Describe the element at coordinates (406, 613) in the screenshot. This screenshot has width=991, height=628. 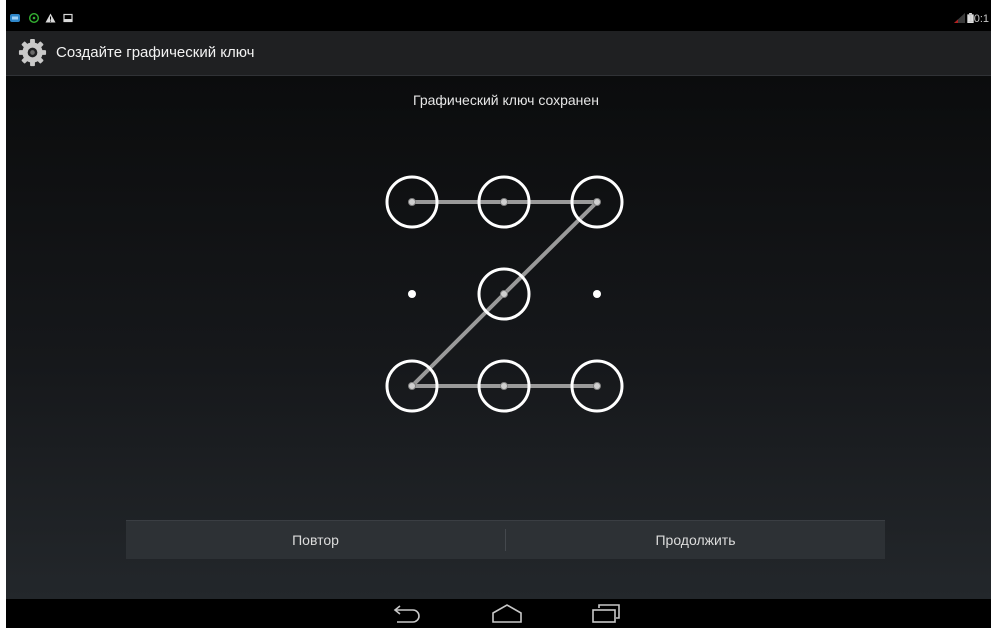
I see `back-icon` at that location.